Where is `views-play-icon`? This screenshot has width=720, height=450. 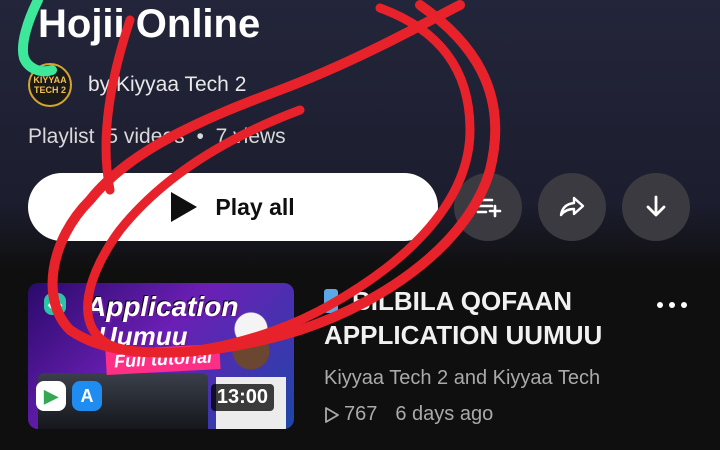 views-play-icon is located at coordinates (332, 414).